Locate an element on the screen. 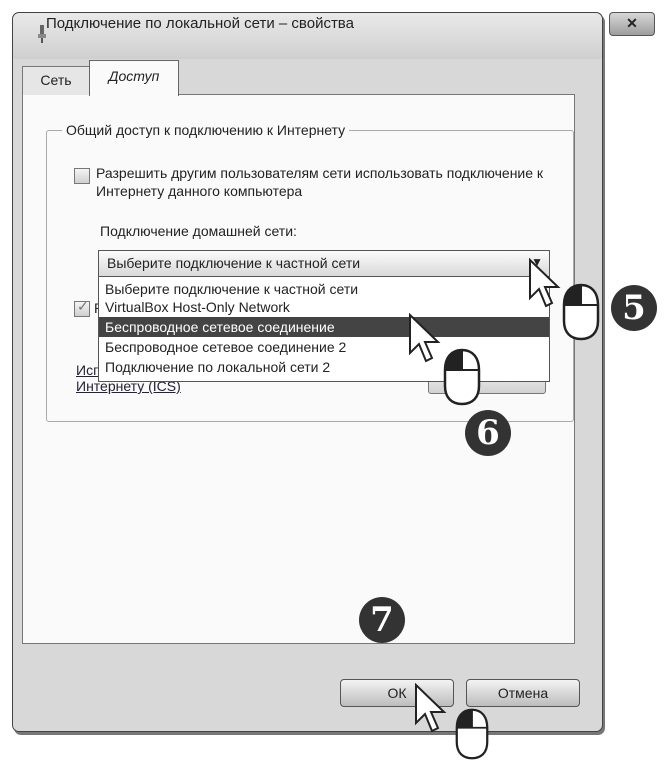 The image size is (669, 760). select-value: Выберите подключение к частной сети is located at coordinates (234, 263).